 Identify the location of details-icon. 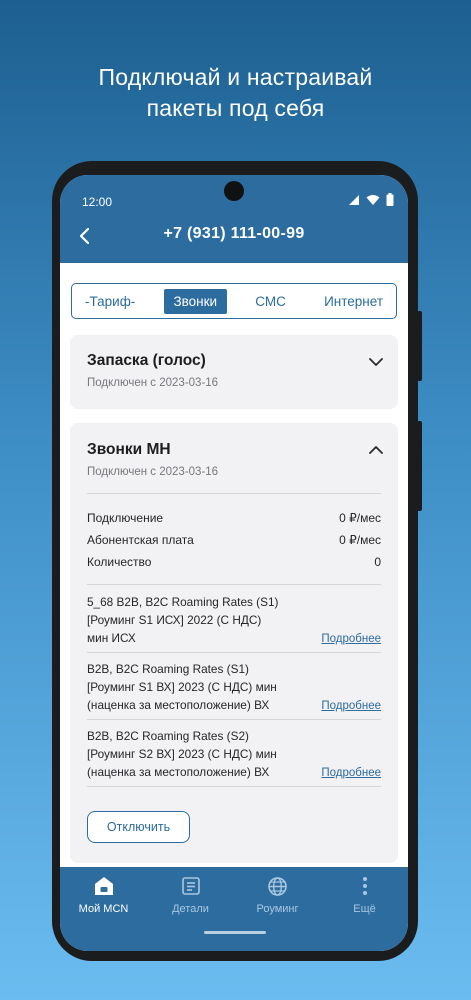
(190, 886).